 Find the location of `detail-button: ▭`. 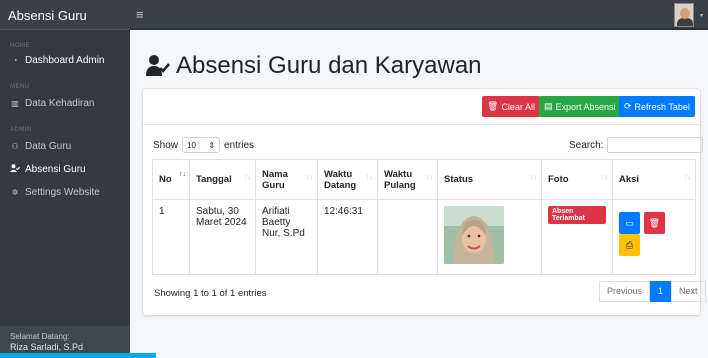

detail-button: ▭ is located at coordinates (629, 223).